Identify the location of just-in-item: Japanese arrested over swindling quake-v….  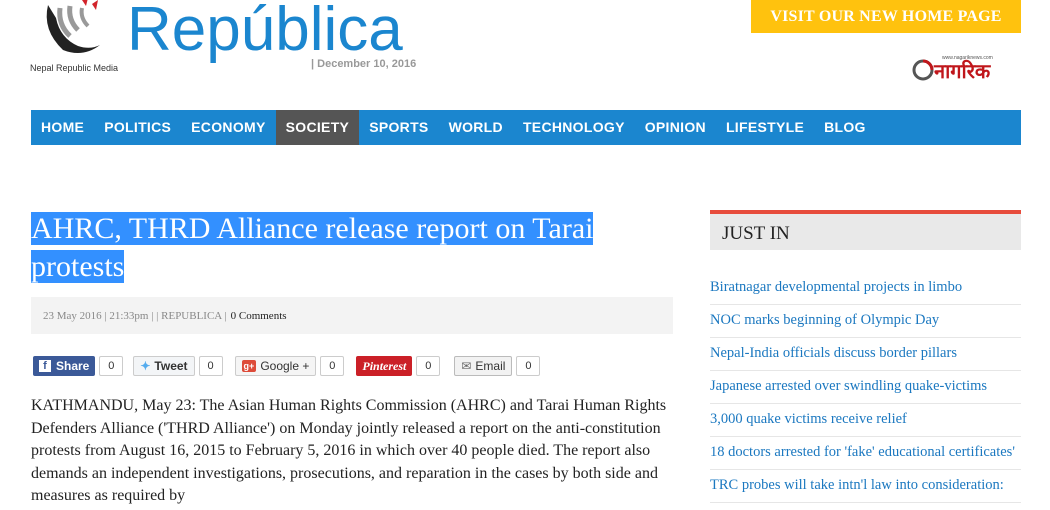
(865, 387).